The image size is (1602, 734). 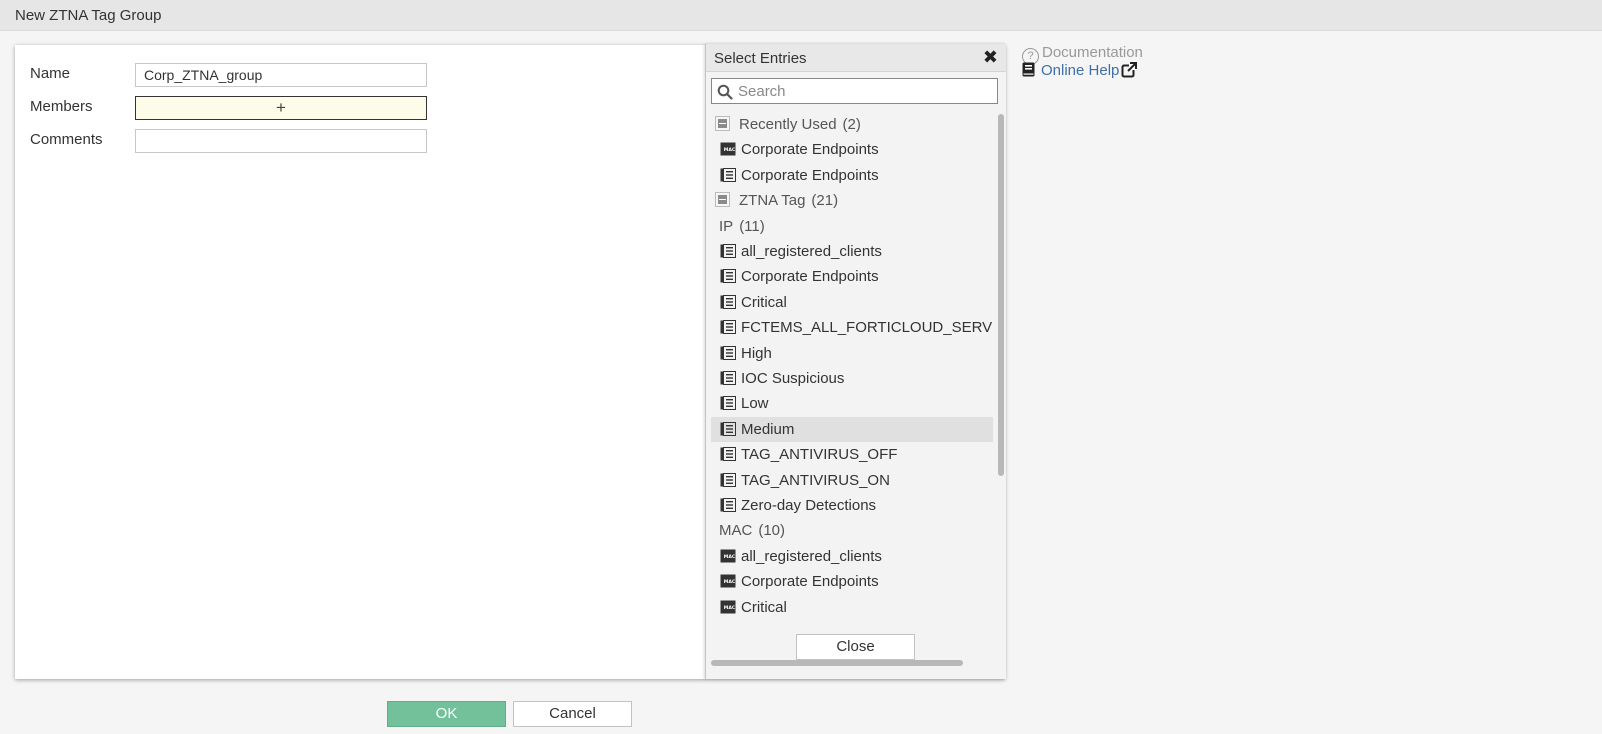 What do you see at coordinates (867, 328) in the screenshot?
I see `list-item-label: FCTEMS_ALL_FORTICLOUD_SERVERS` at bounding box center [867, 328].